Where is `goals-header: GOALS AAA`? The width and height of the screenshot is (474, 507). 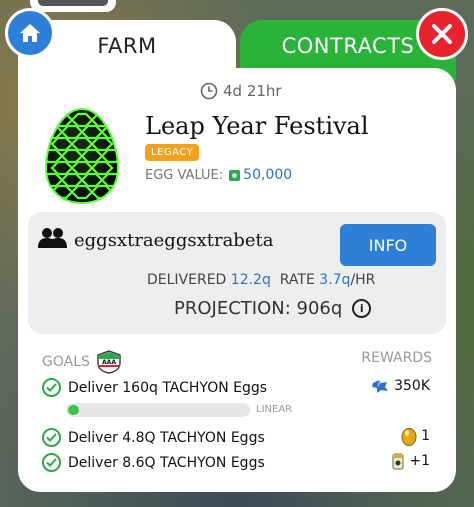 goals-header: GOALS AAA is located at coordinates (82, 362).